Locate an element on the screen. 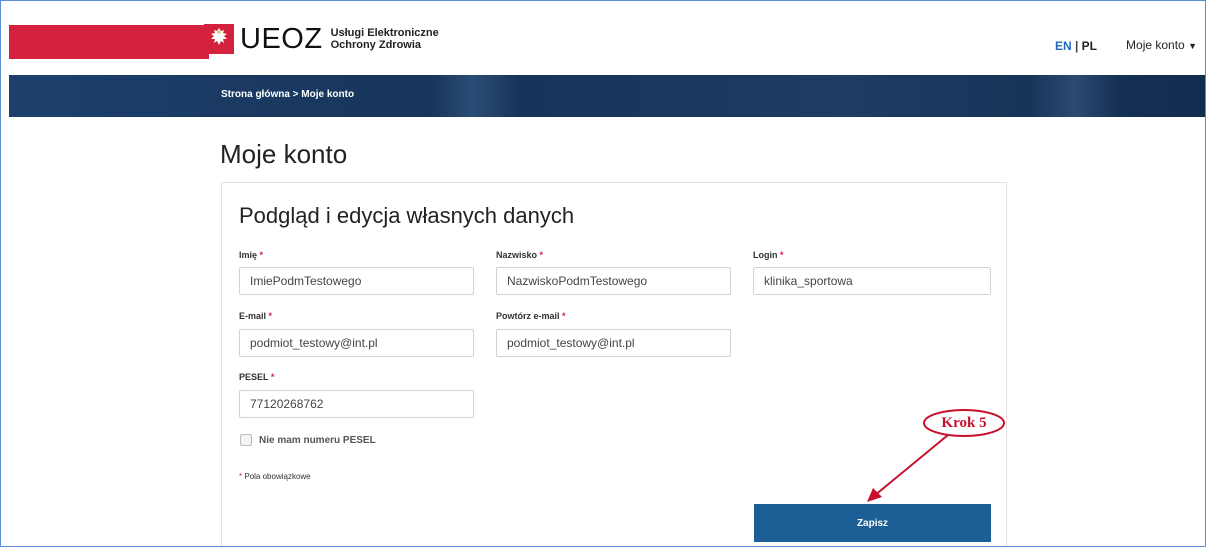  account-menu-label: Moje konto is located at coordinates (1155, 45).